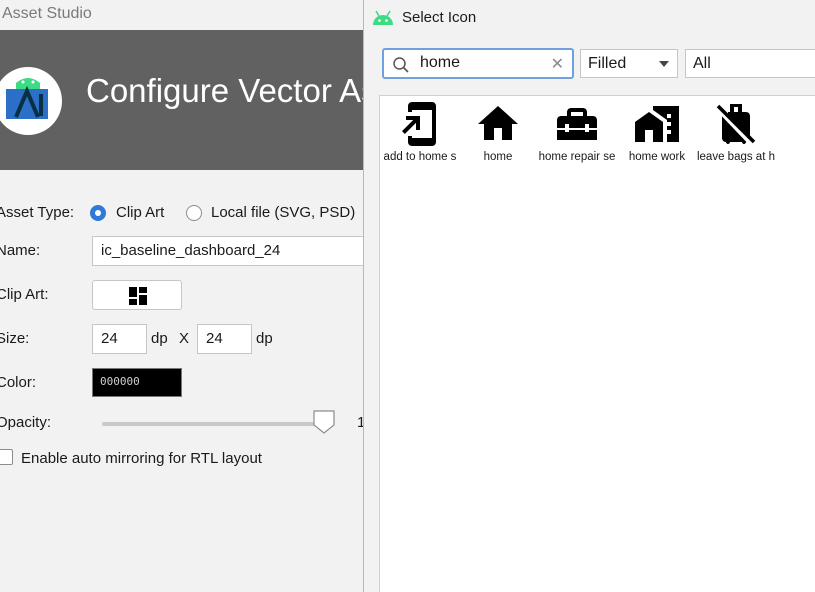 The height and width of the screenshot is (592, 815). I want to click on opacity-slider-thumb, so click(324, 422).